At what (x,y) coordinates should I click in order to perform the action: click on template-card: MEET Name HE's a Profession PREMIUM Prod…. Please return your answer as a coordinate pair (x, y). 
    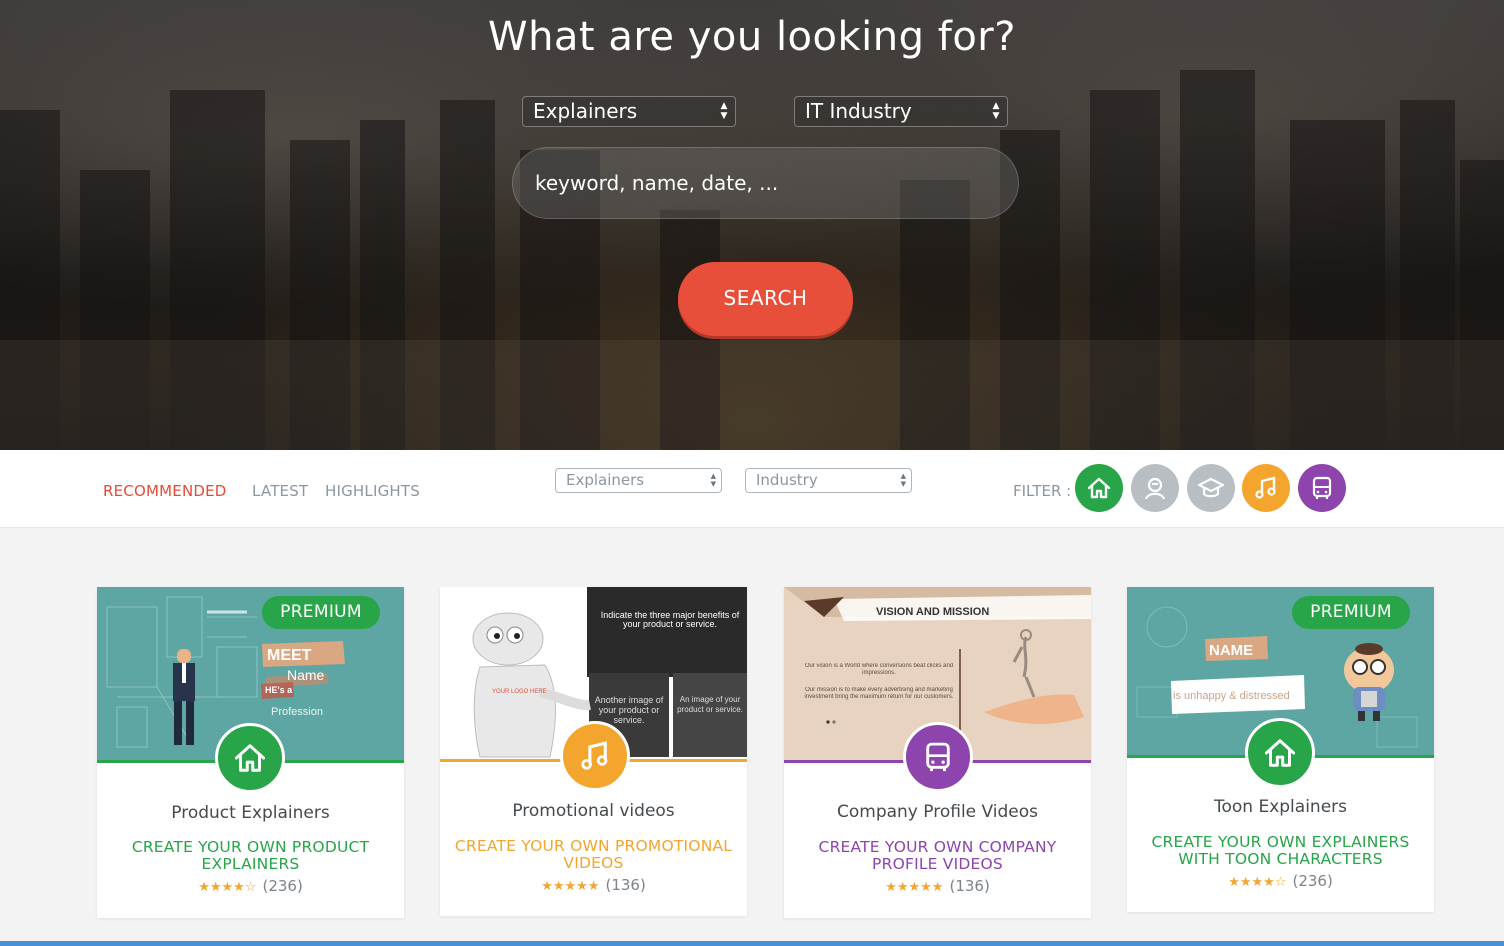
    Looking at the image, I should click on (250, 752).